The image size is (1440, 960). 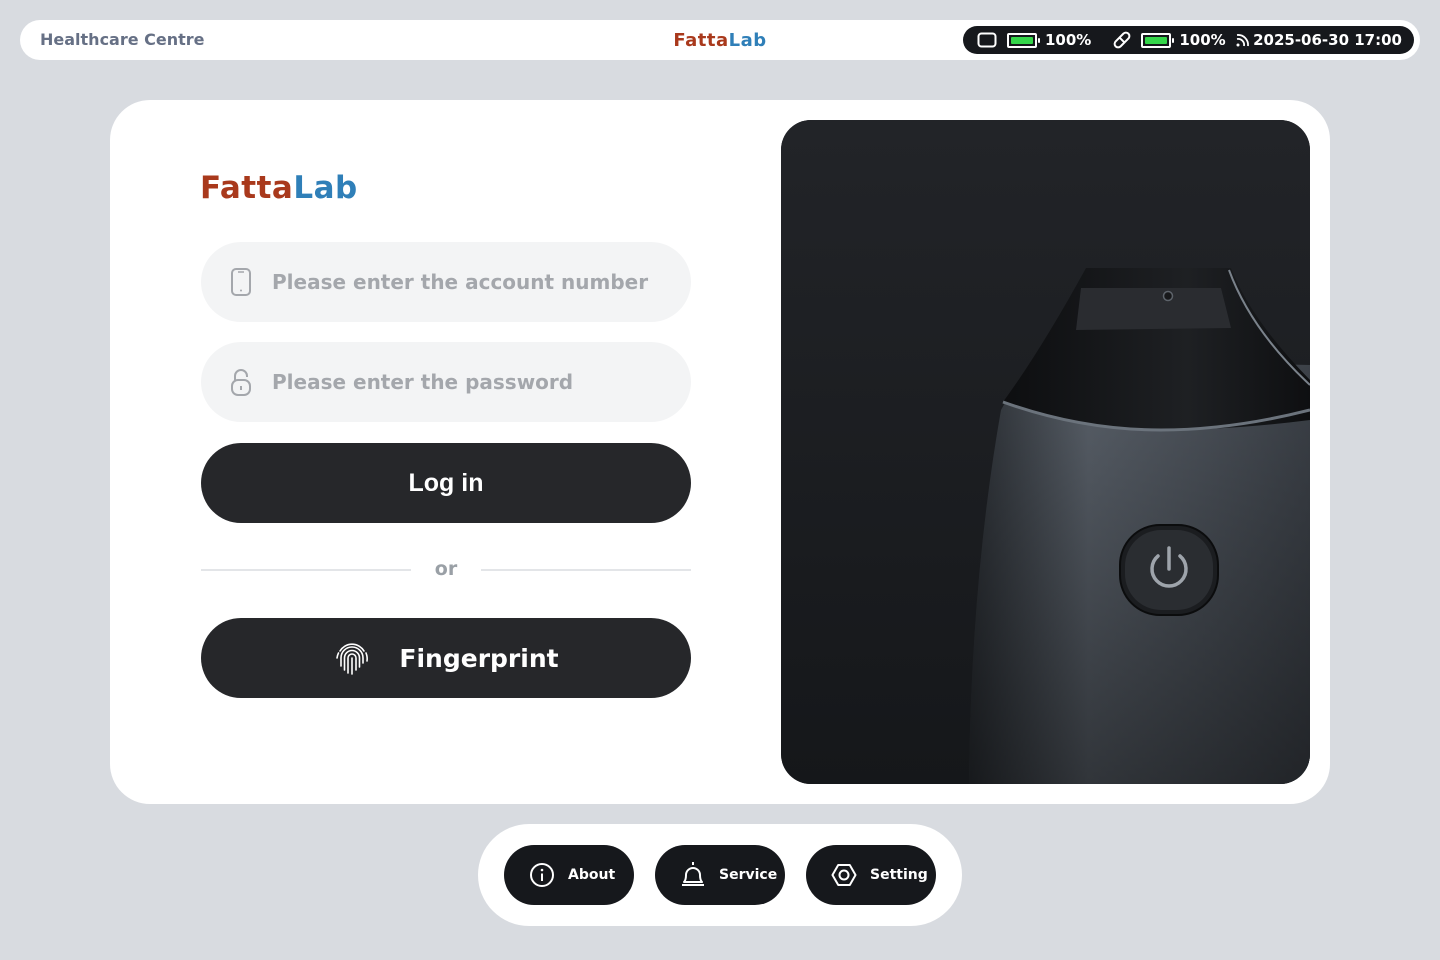 What do you see at coordinates (1243, 40) in the screenshot?
I see `wifi-icon` at bounding box center [1243, 40].